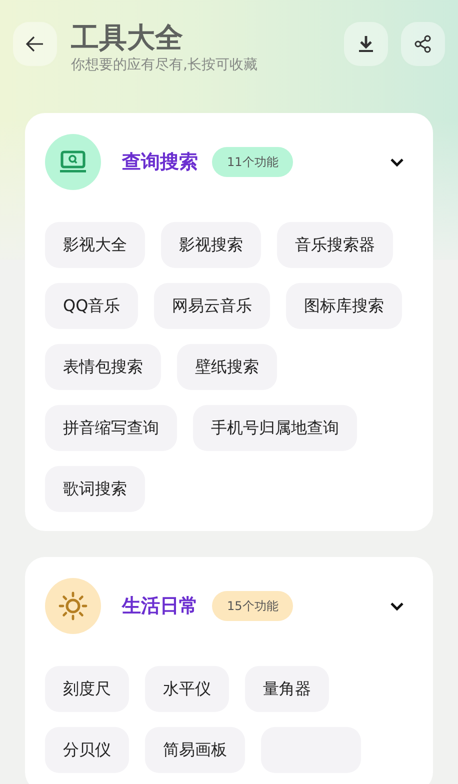  I want to click on tool-chip: 简易画板, so click(195, 750).